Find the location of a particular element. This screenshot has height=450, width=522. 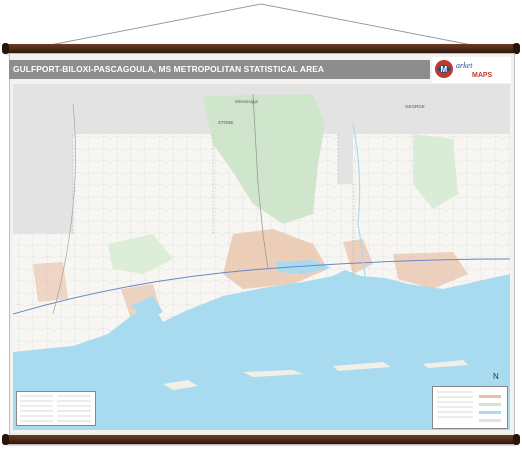

city-index-box is located at coordinates (56, 408).